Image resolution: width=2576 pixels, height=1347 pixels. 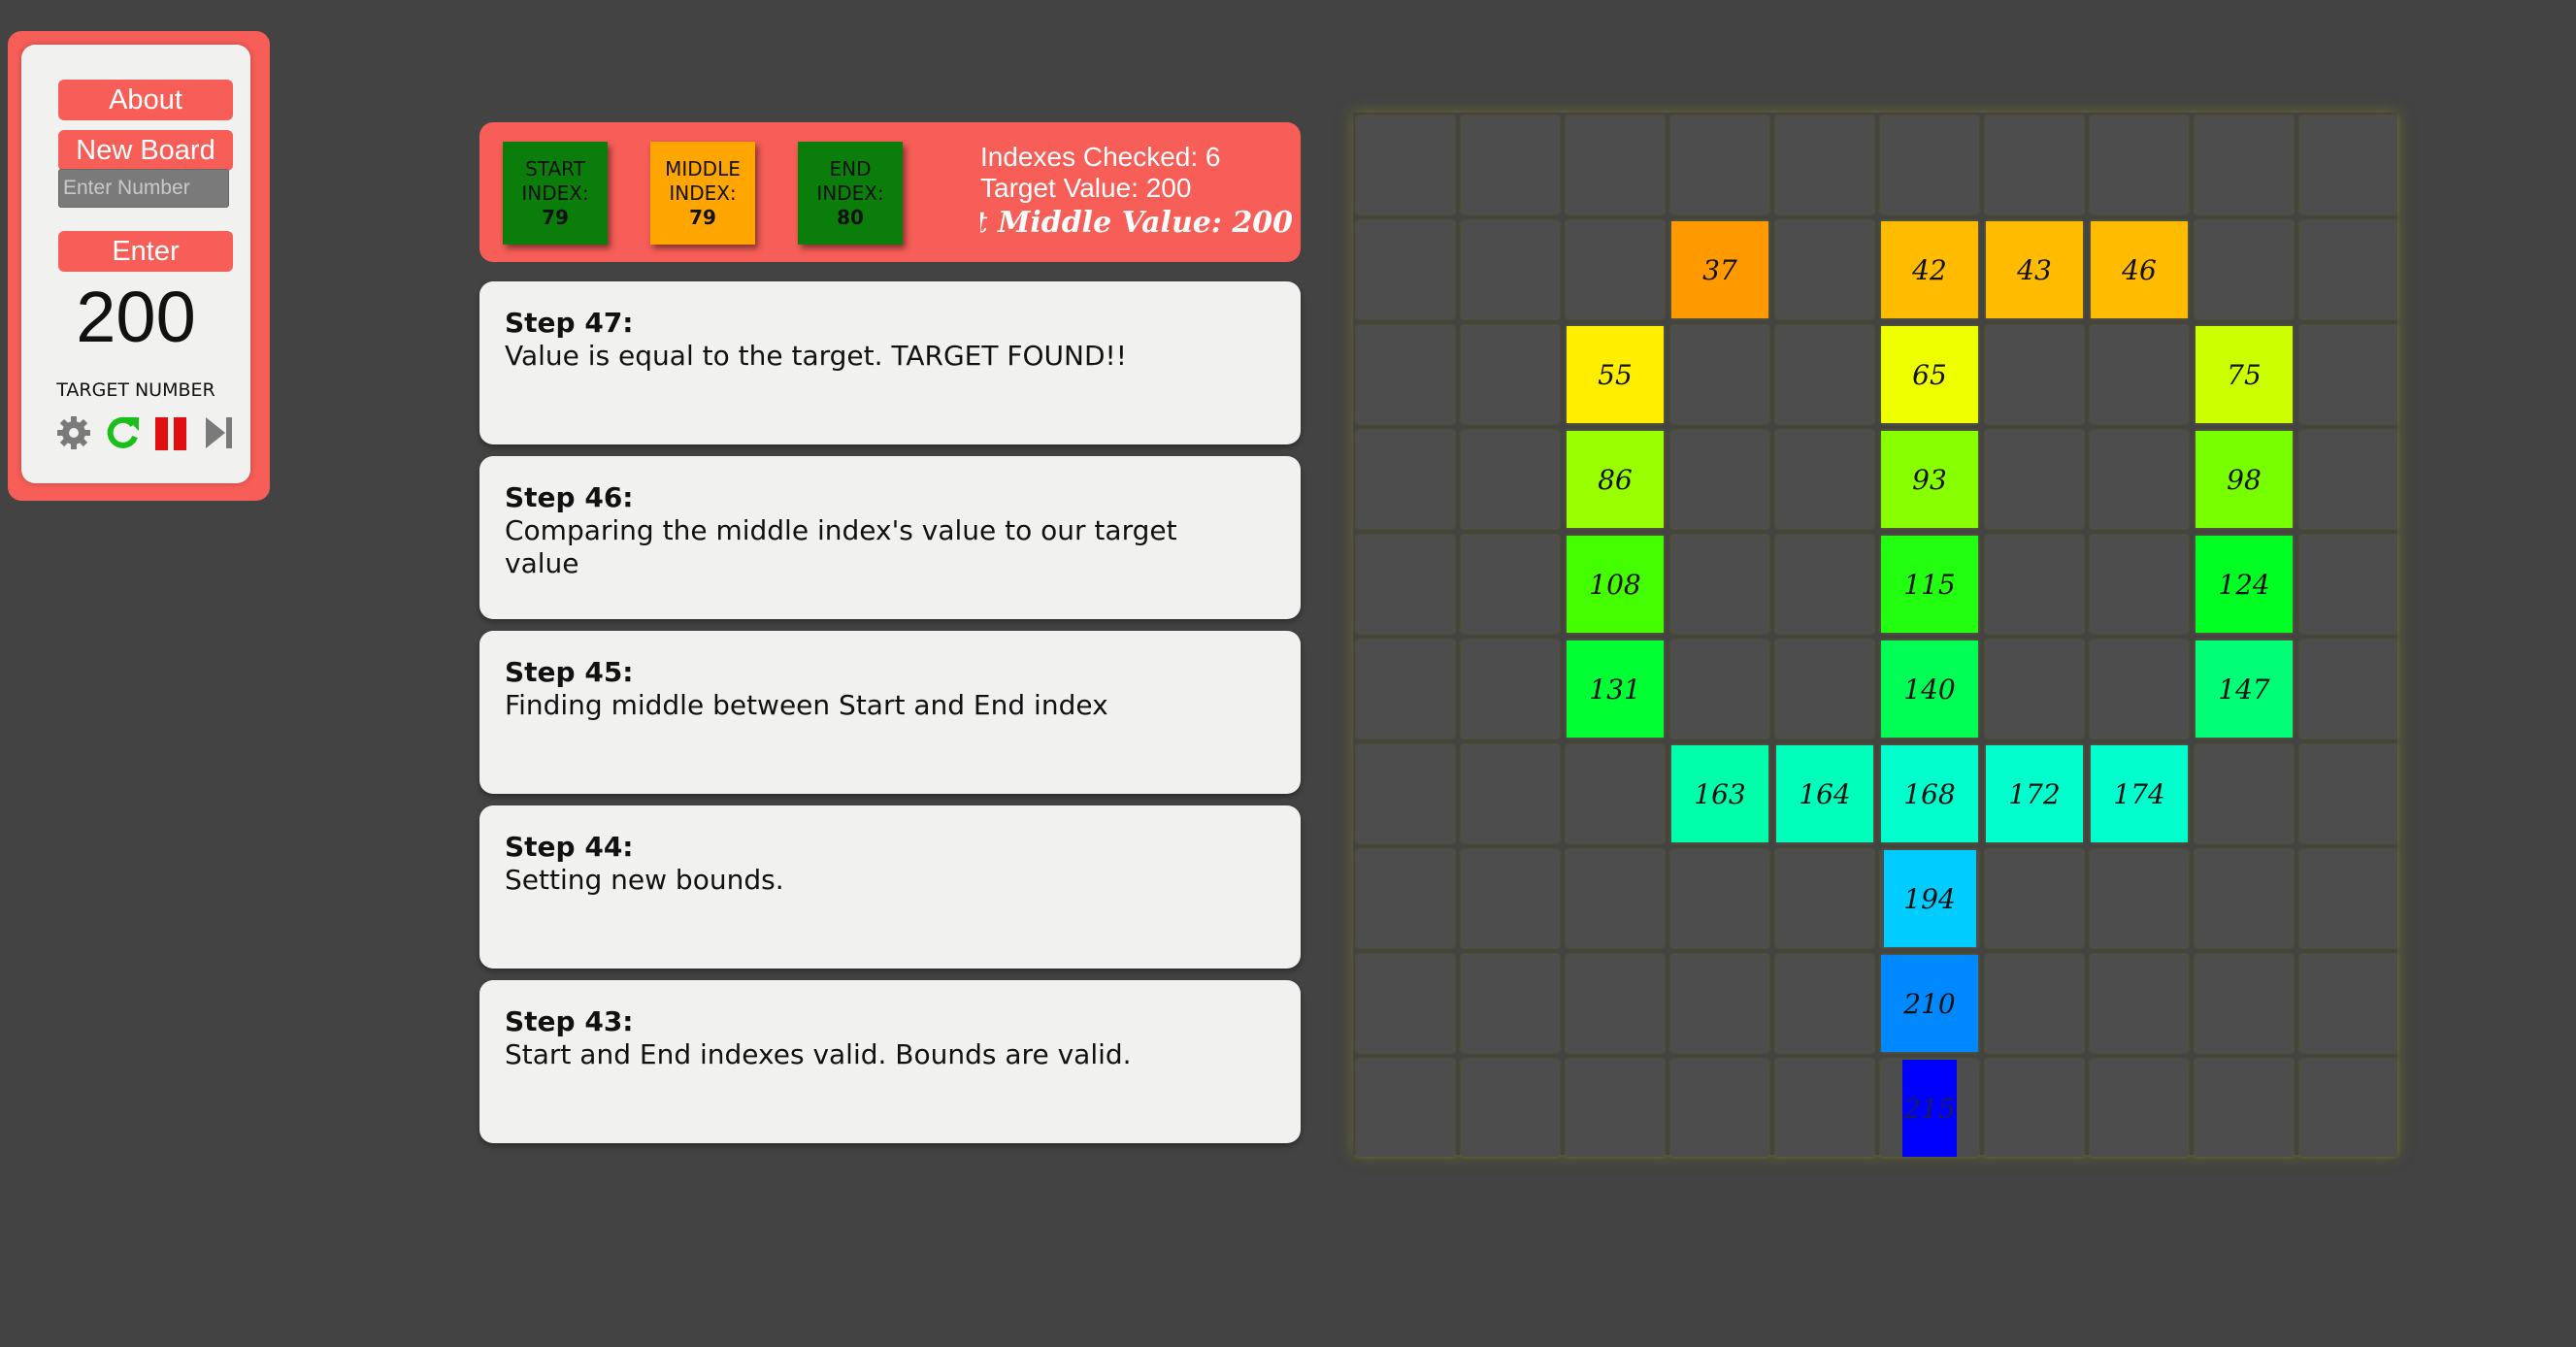 What do you see at coordinates (136, 317) in the screenshot?
I see `target-number-value: 200` at bounding box center [136, 317].